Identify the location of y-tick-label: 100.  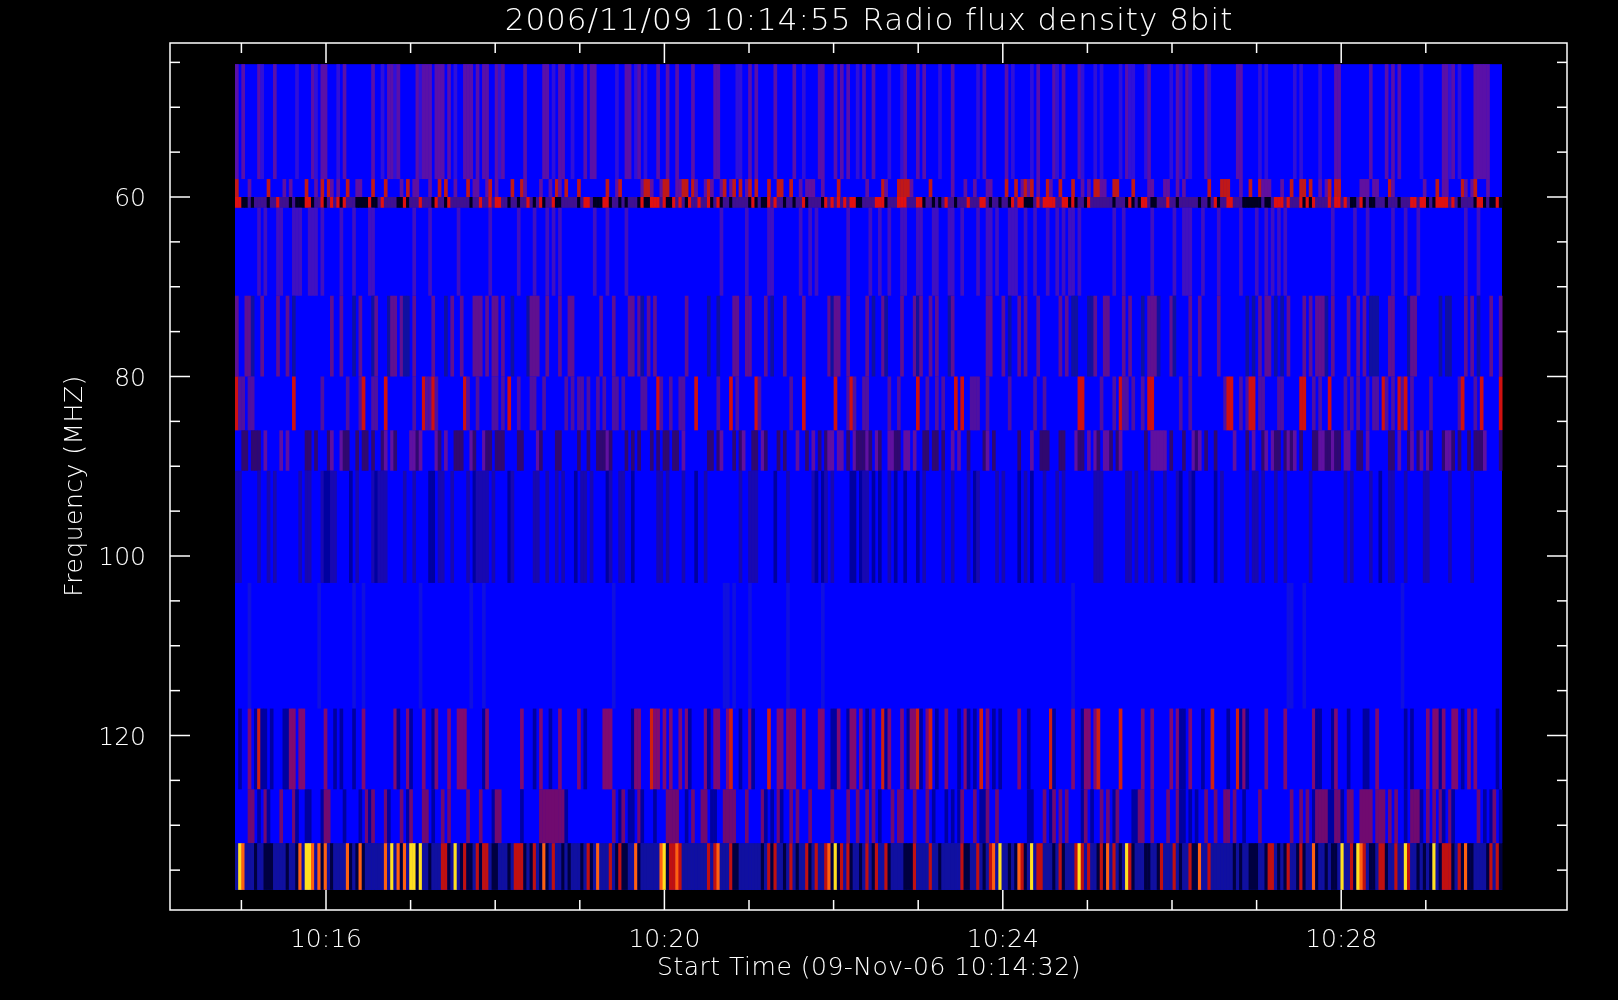
(122, 556).